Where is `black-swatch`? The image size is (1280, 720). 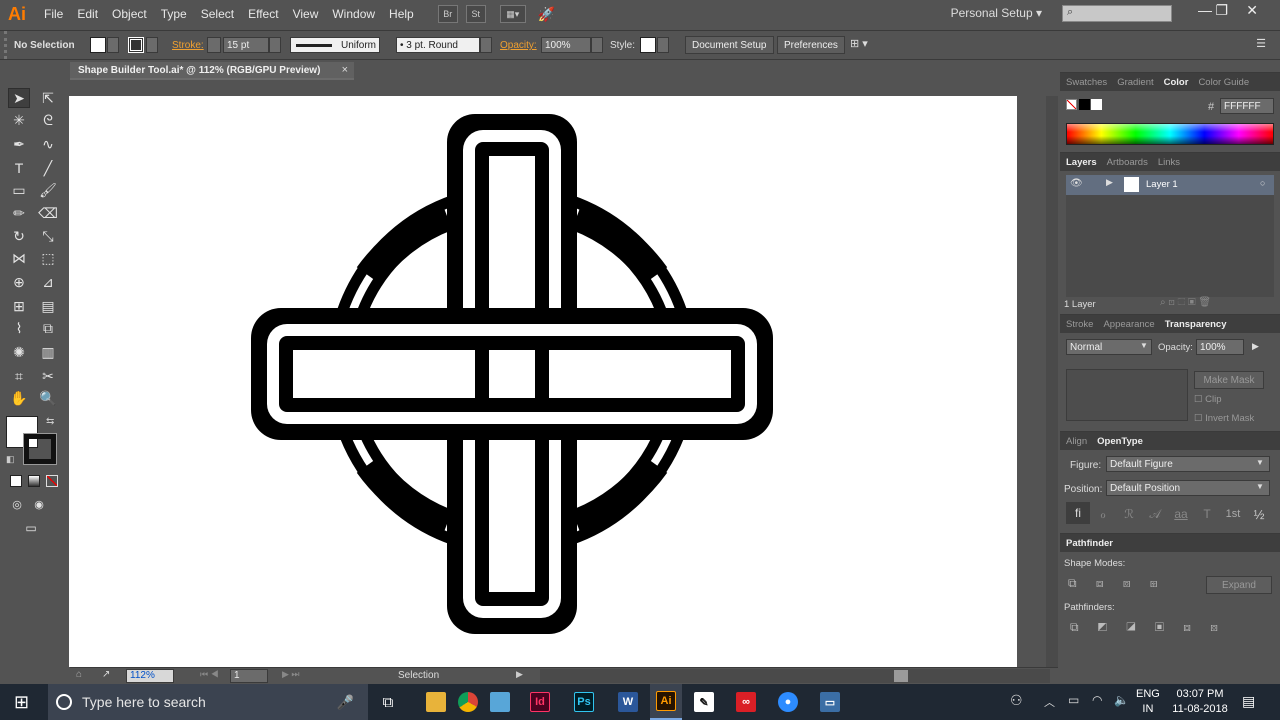
black-swatch is located at coordinates (1084, 104).